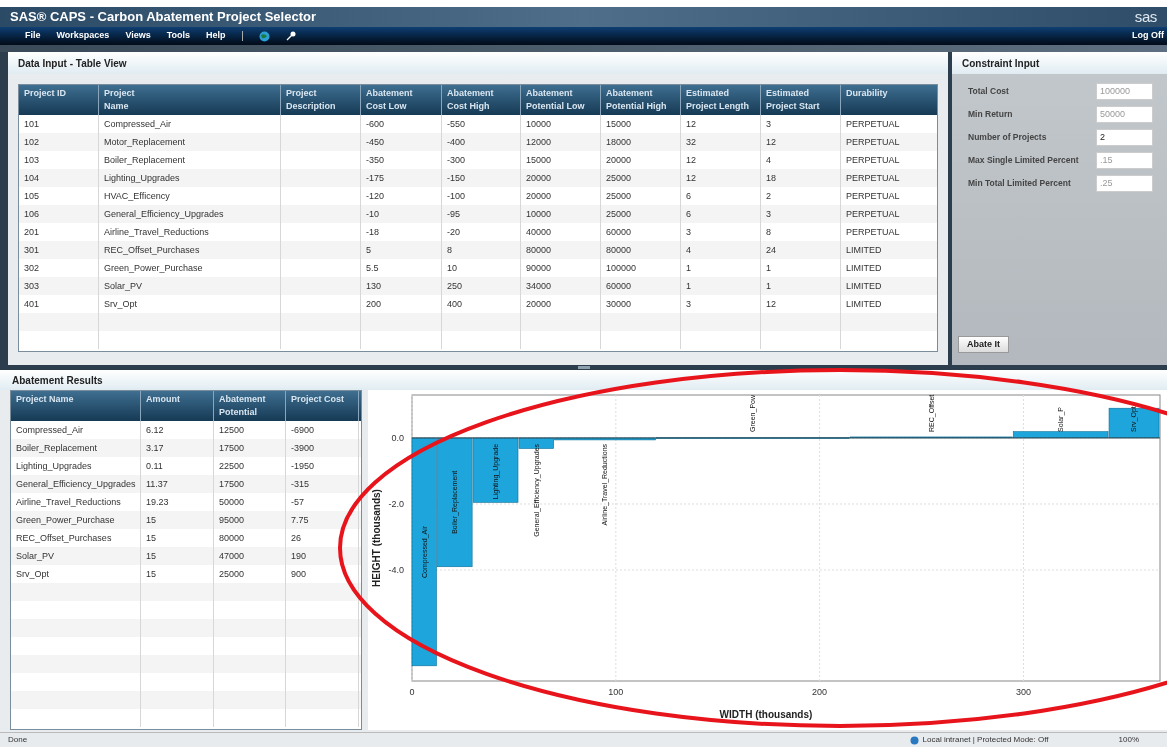 This screenshot has height=747, width=1167. What do you see at coordinates (32, 250) in the screenshot?
I see `table-cell: 301` at bounding box center [32, 250].